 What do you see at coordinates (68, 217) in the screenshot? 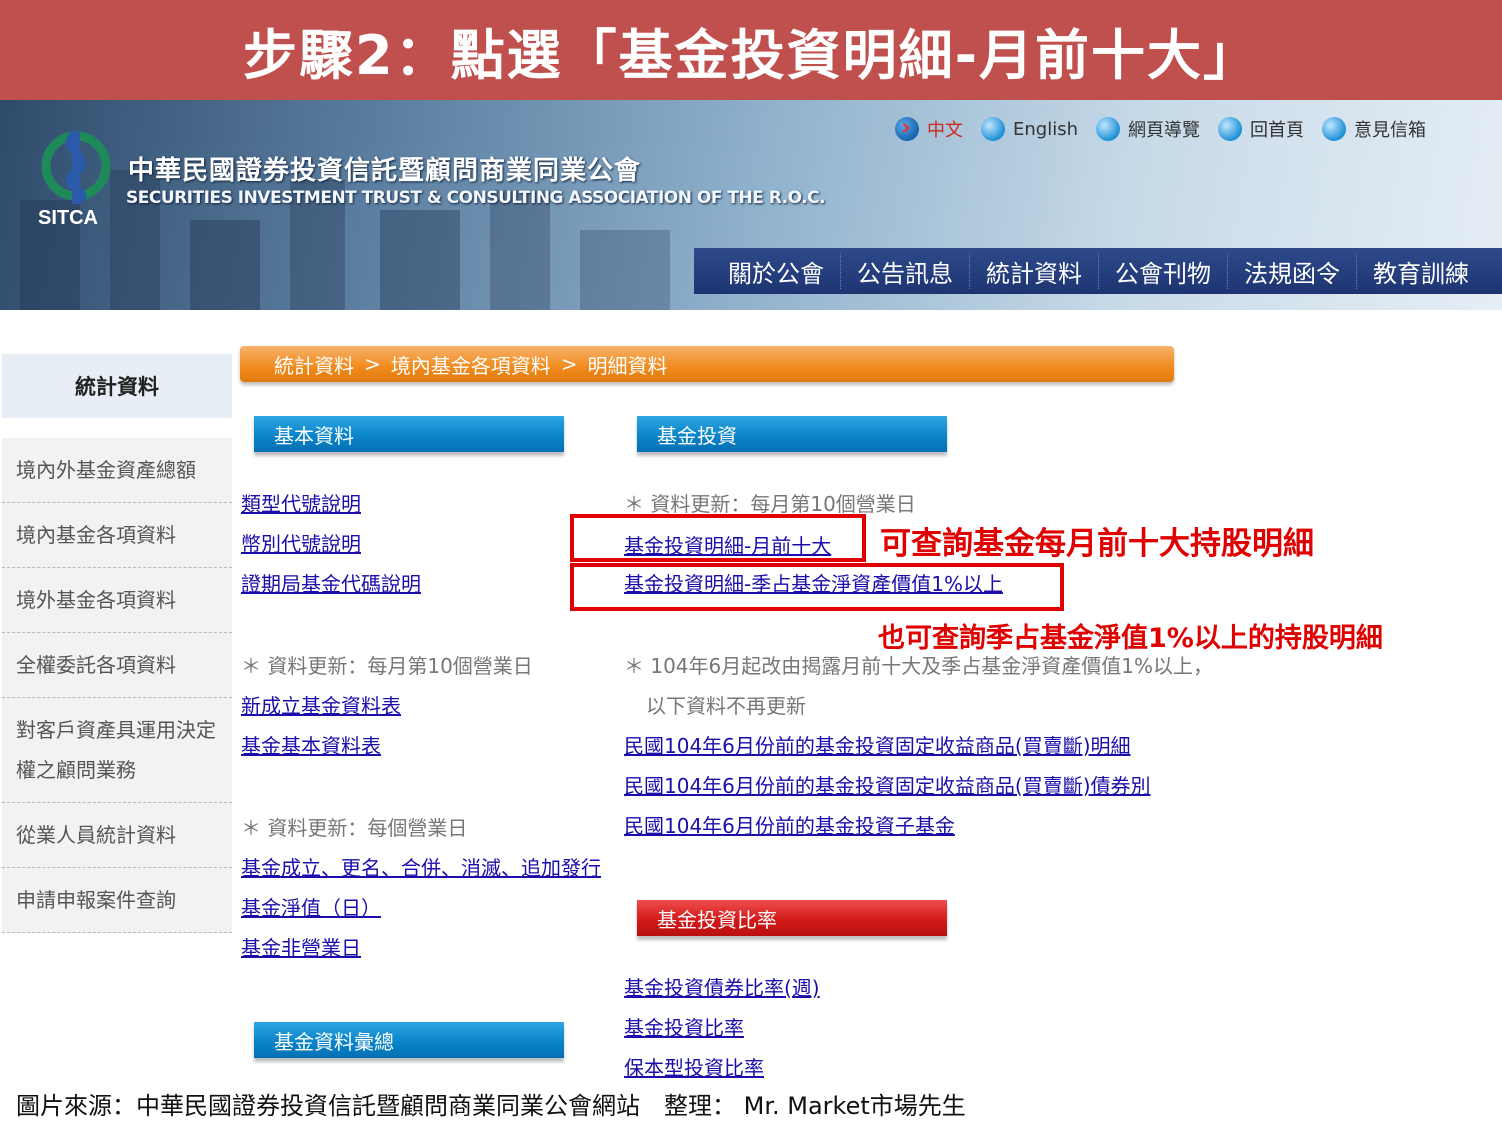
I see `logo-text: SITCA` at bounding box center [68, 217].